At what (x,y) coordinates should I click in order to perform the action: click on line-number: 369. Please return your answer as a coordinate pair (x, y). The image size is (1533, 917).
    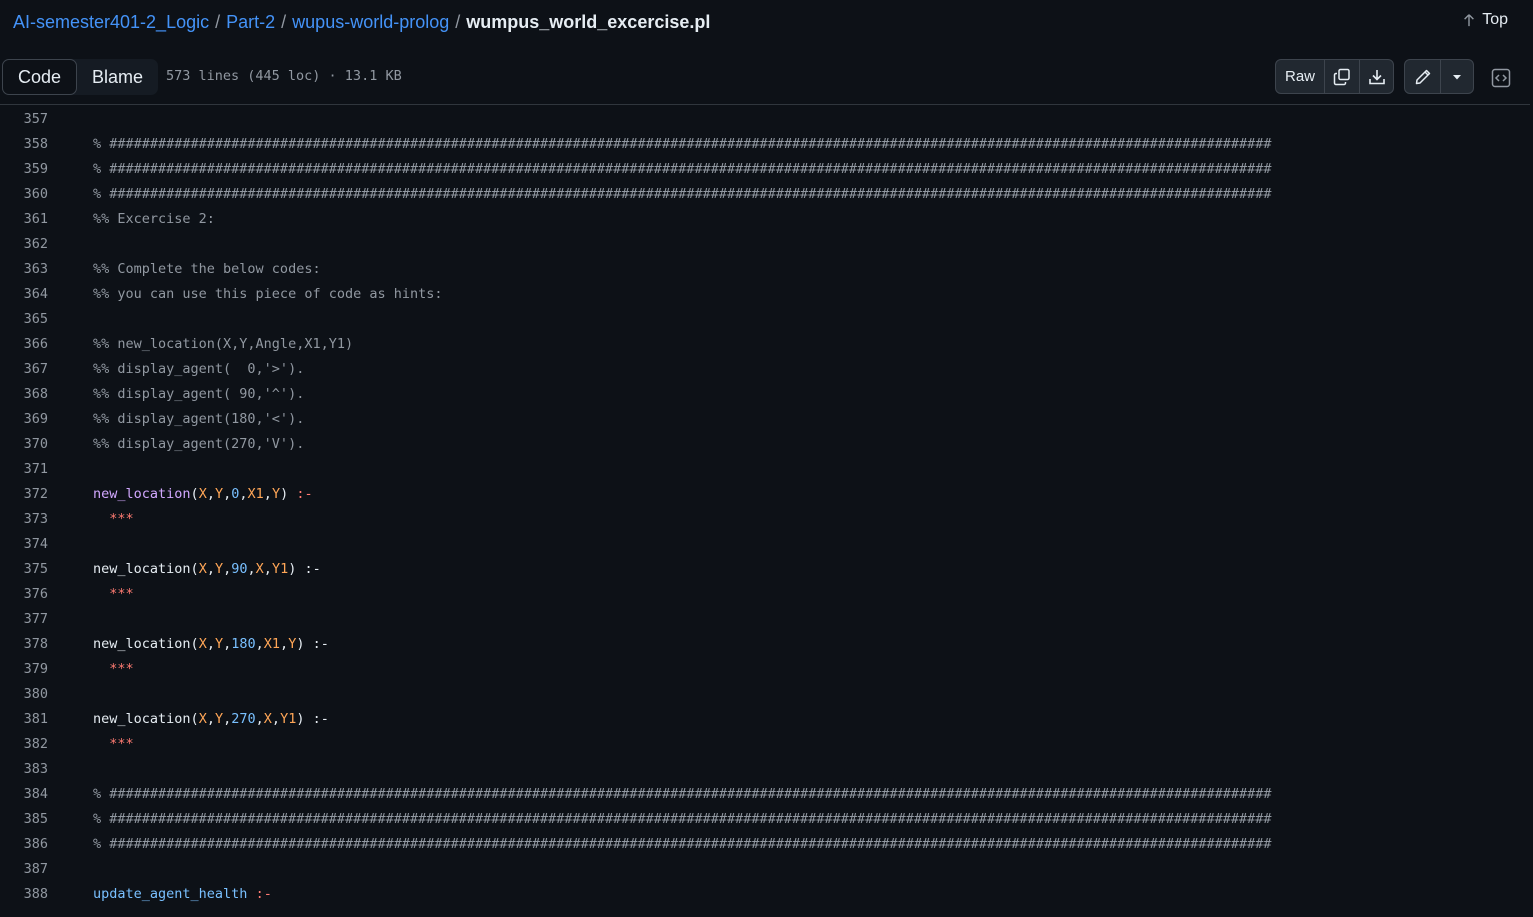
    Looking at the image, I should click on (24, 419).